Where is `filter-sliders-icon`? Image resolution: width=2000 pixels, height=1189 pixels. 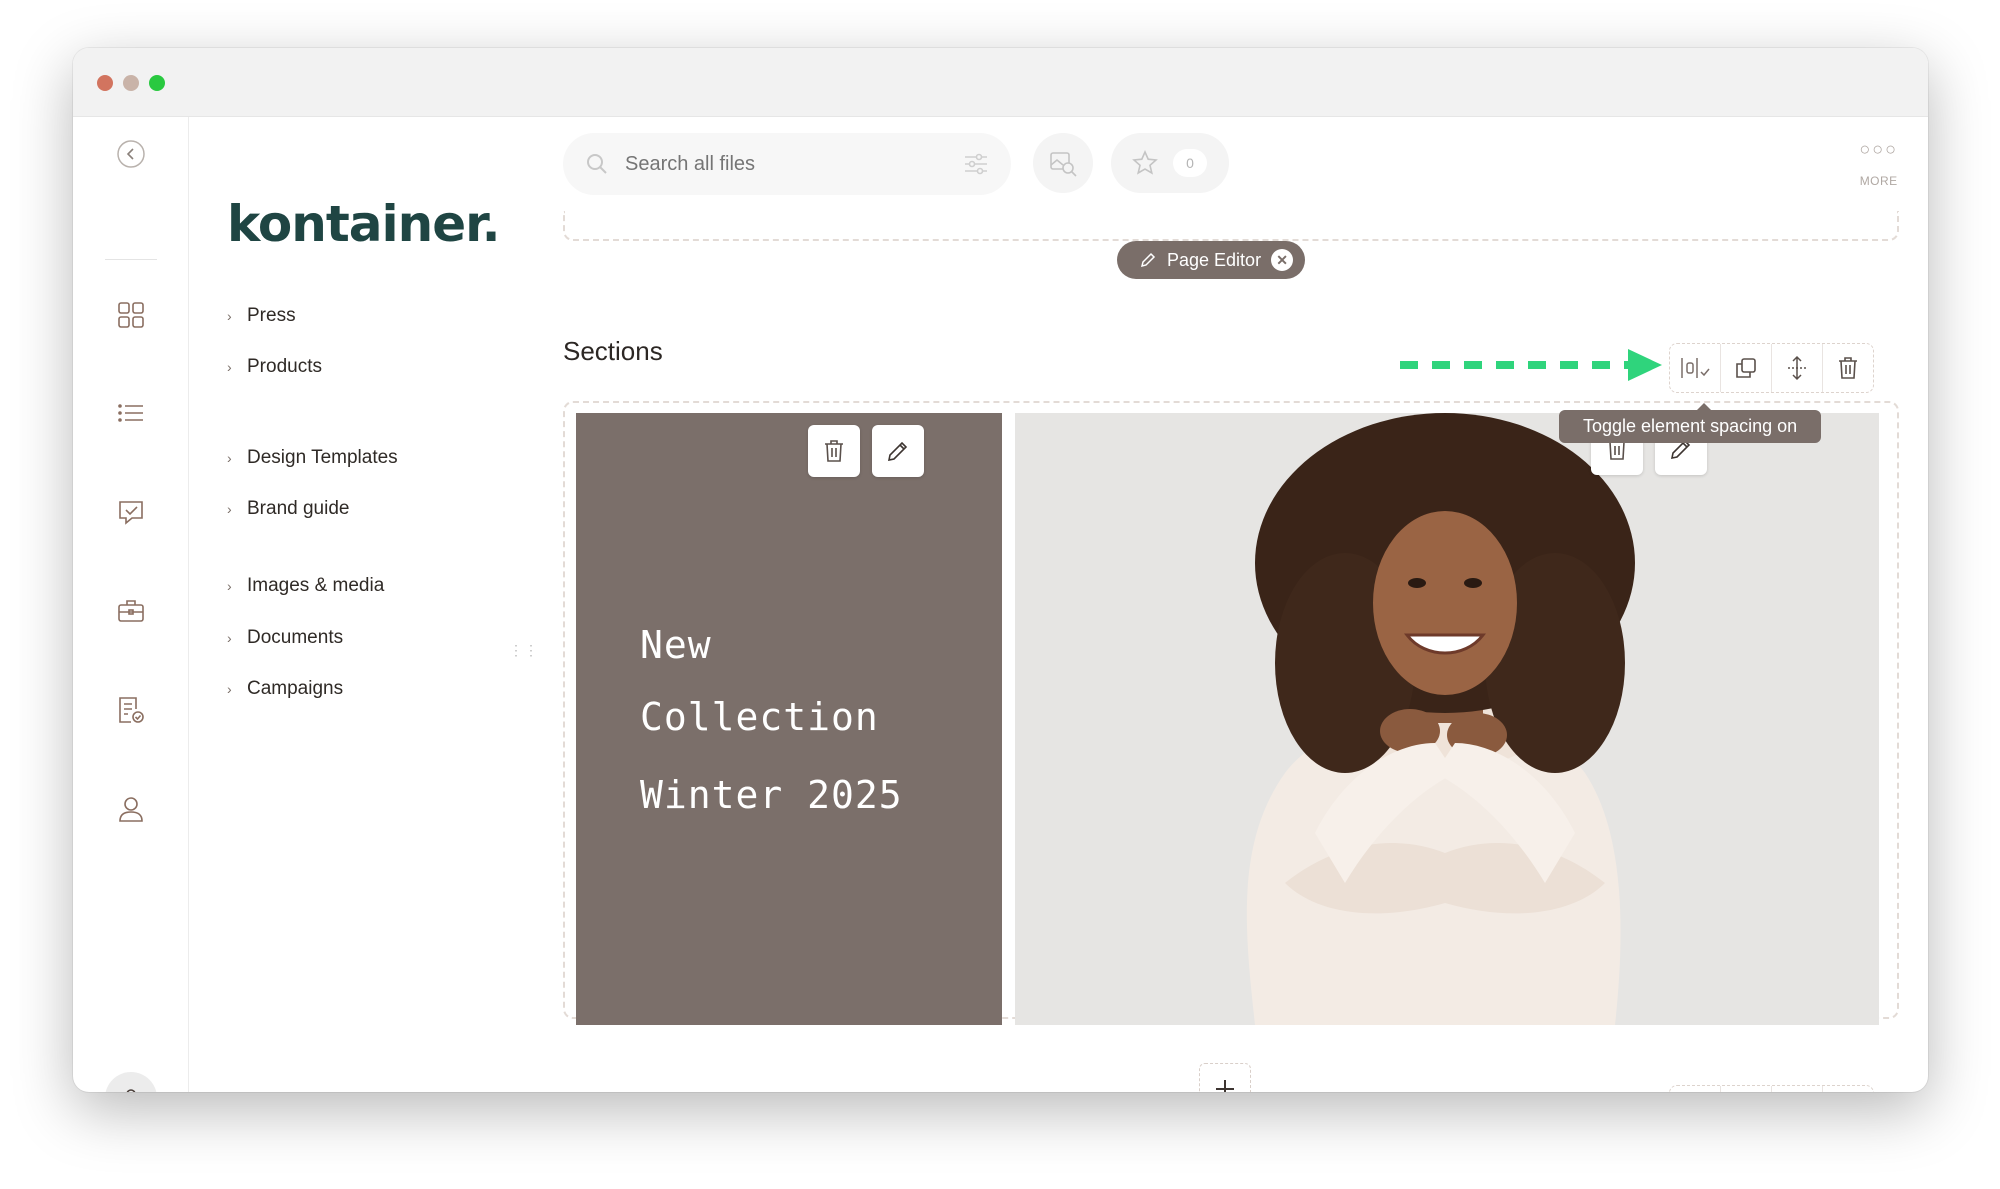
filter-sliders-icon is located at coordinates (976, 164).